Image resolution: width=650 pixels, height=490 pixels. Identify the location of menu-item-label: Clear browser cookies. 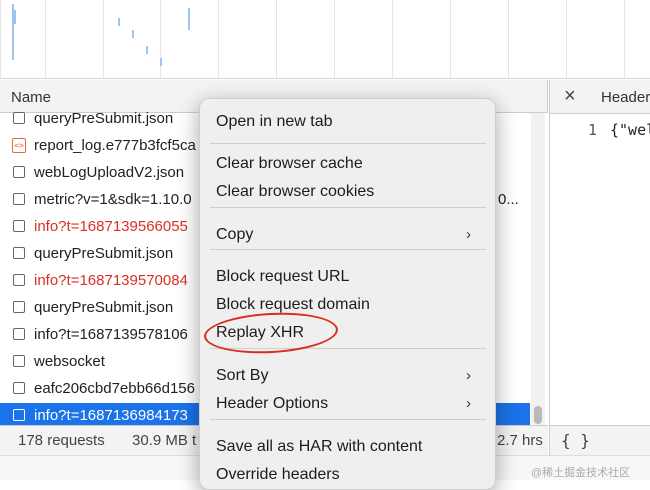
(295, 191).